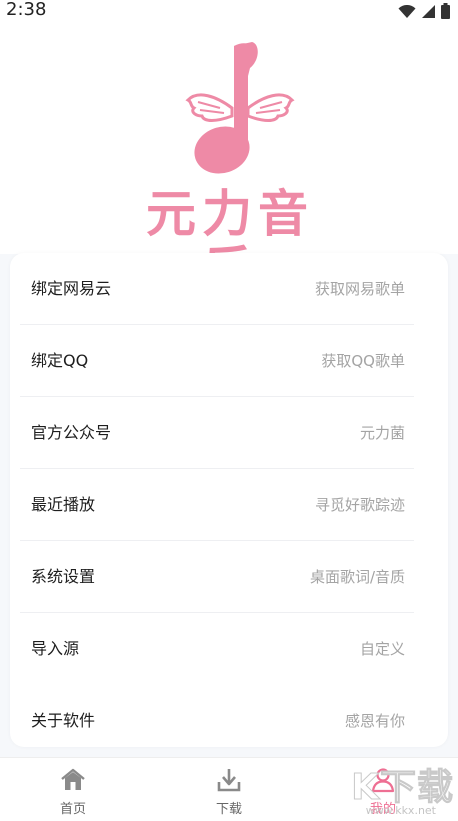  What do you see at coordinates (228, 809) in the screenshot?
I see `tab-label: 下载` at bounding box center [228, 809].